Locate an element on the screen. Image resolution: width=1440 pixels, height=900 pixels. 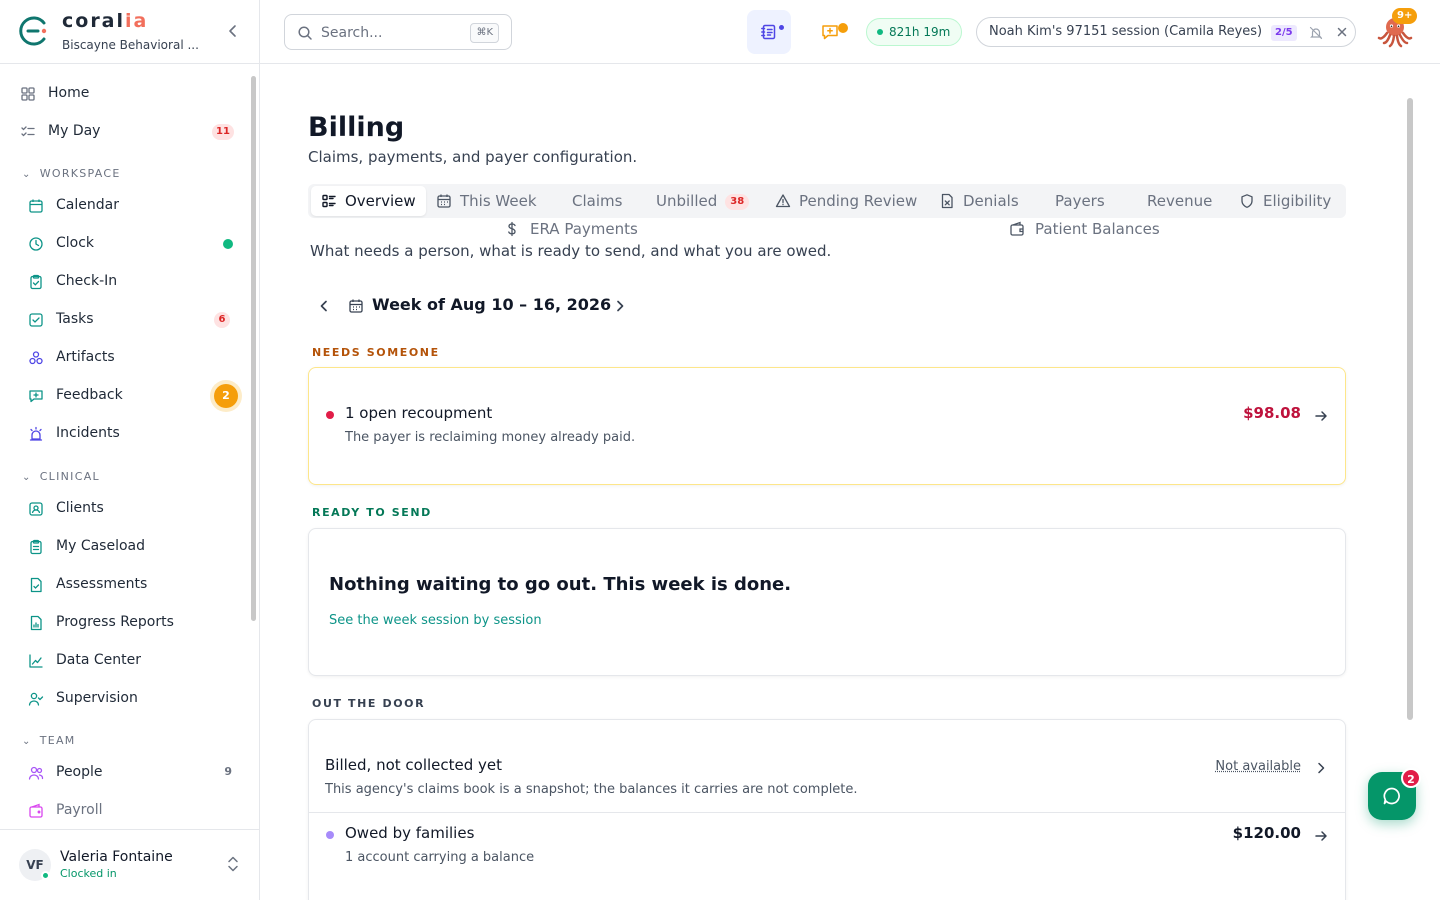
tasks-count-badge: 6 is located at coordinates (222, 320).